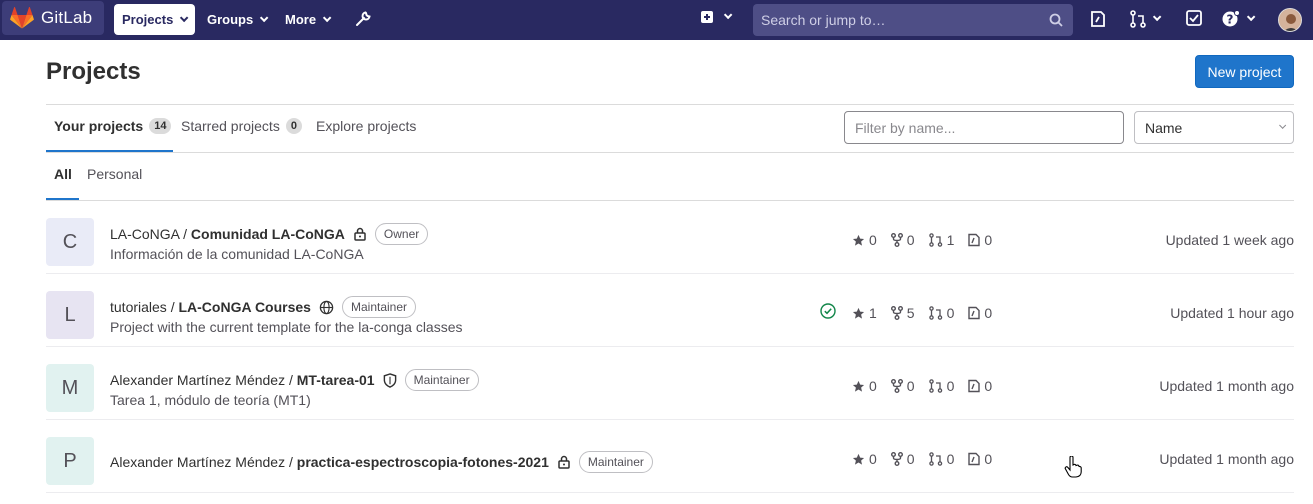 This screenshot has height=504, width=1313. What do you see at coordinates (70, 461) in the screenshot?
I see `project-avatar: P` at bounding box center [70, 461].